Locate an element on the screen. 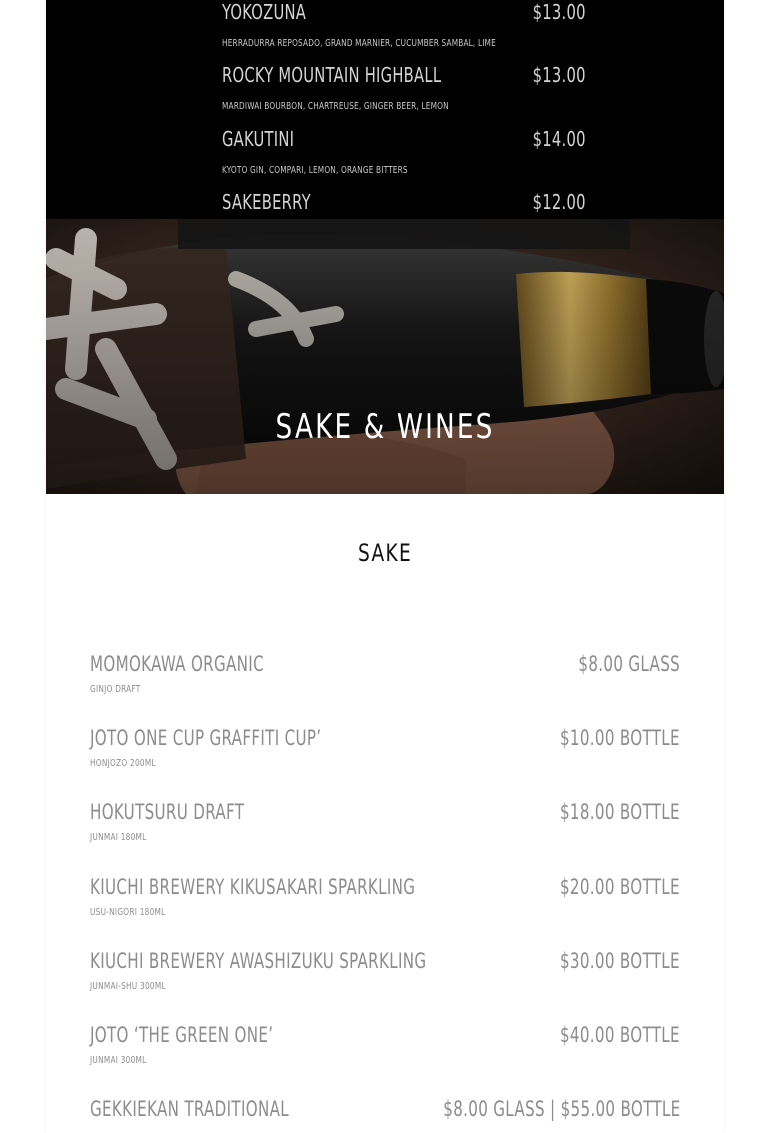  menu-item-price: $18.00 Bottle is located at coordinates (620, 812).